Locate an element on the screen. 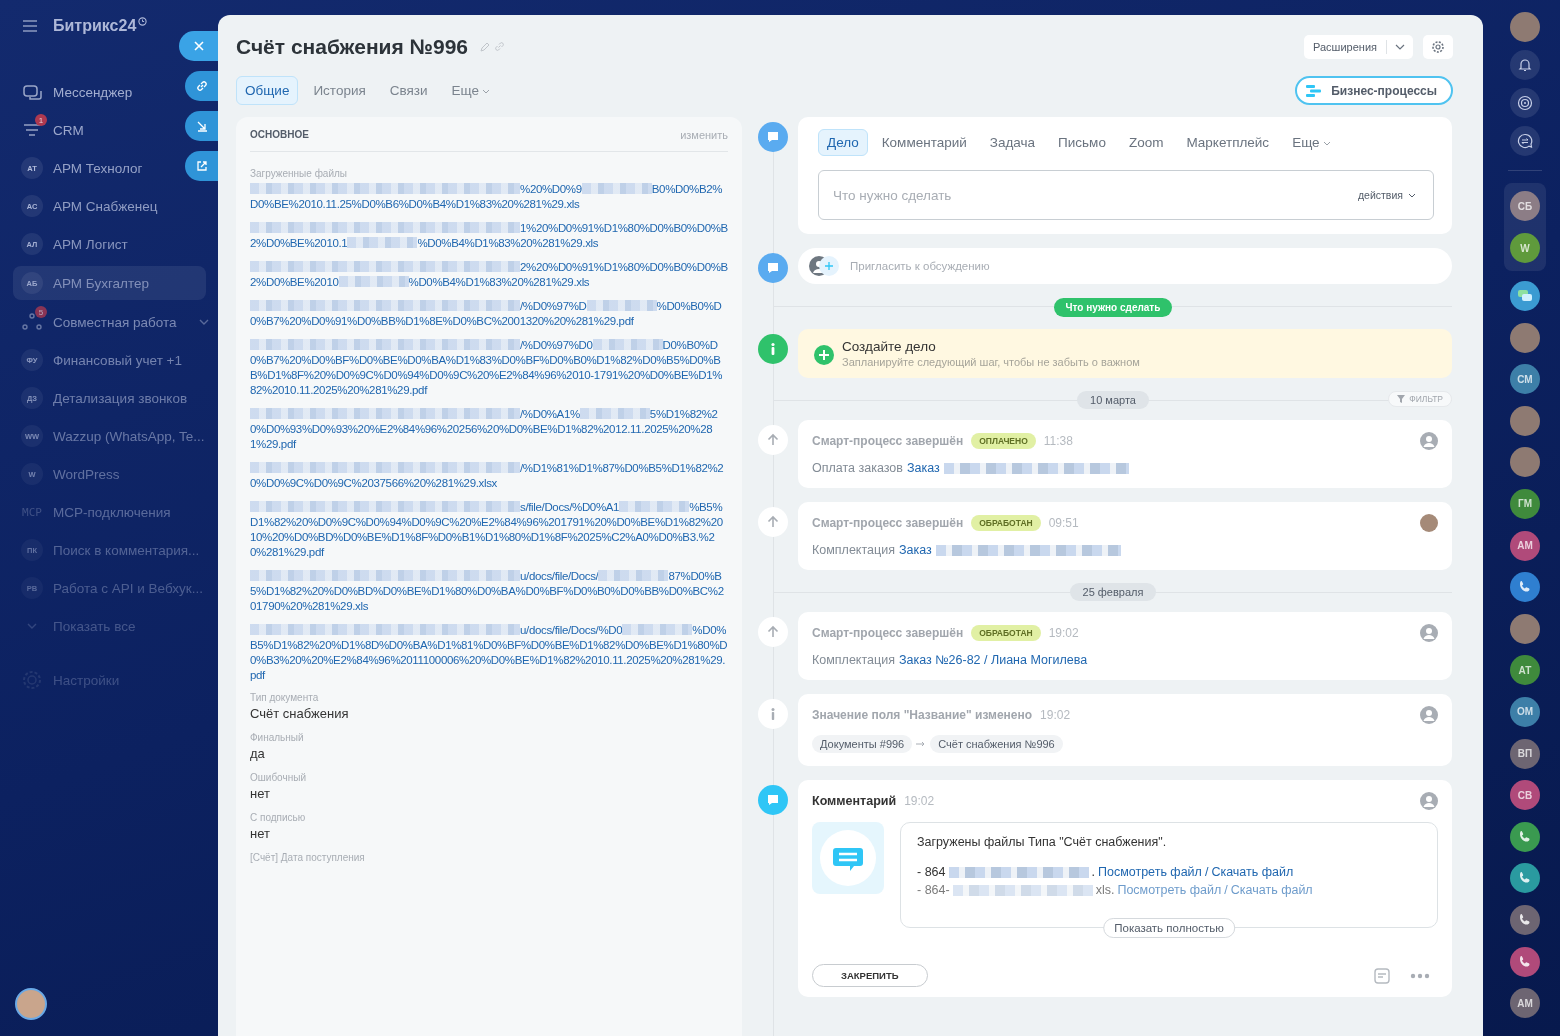 The image size is (1560, 1036). tab: Задача is located at coordinates (1012, 142).